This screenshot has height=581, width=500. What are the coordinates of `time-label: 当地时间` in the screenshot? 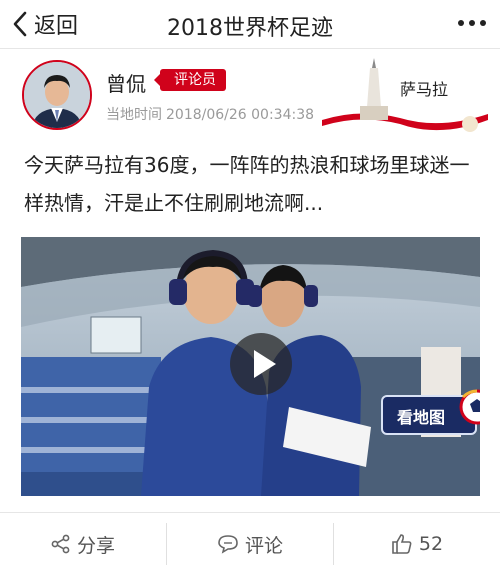 It's located at (134, 115).